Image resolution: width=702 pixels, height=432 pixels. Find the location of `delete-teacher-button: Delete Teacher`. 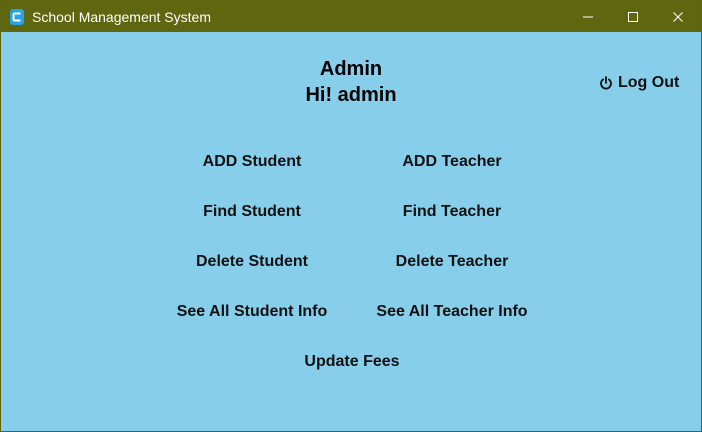

delete-teacher-button: Delete Teacher is located at coordinates (452, 262).